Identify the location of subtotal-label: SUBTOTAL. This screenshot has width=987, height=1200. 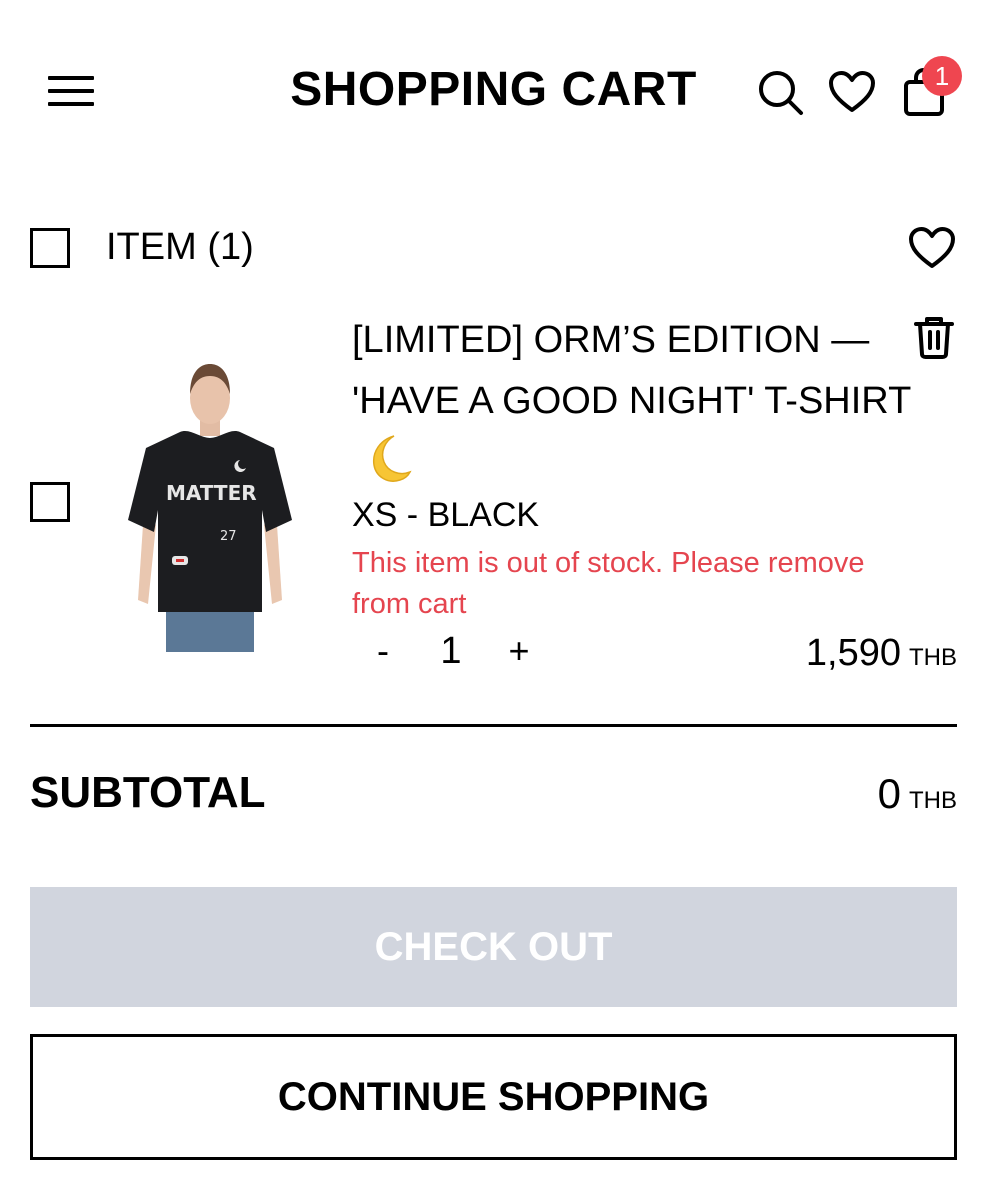
(148, 792).